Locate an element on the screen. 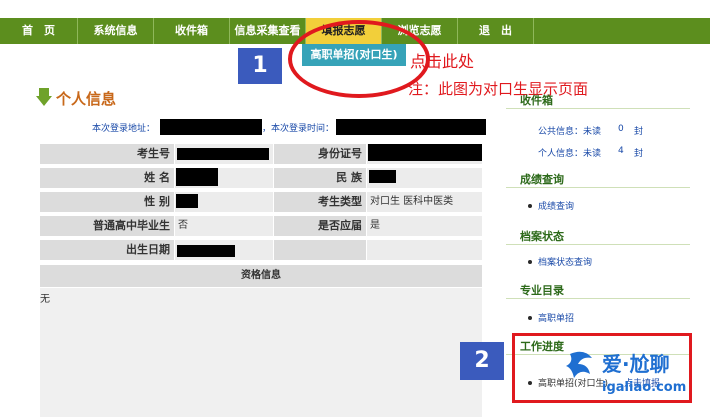 The height and width of the screenshot is (417, 710). personal-info-title: 个人信息 is located at coordinates (86, 99).